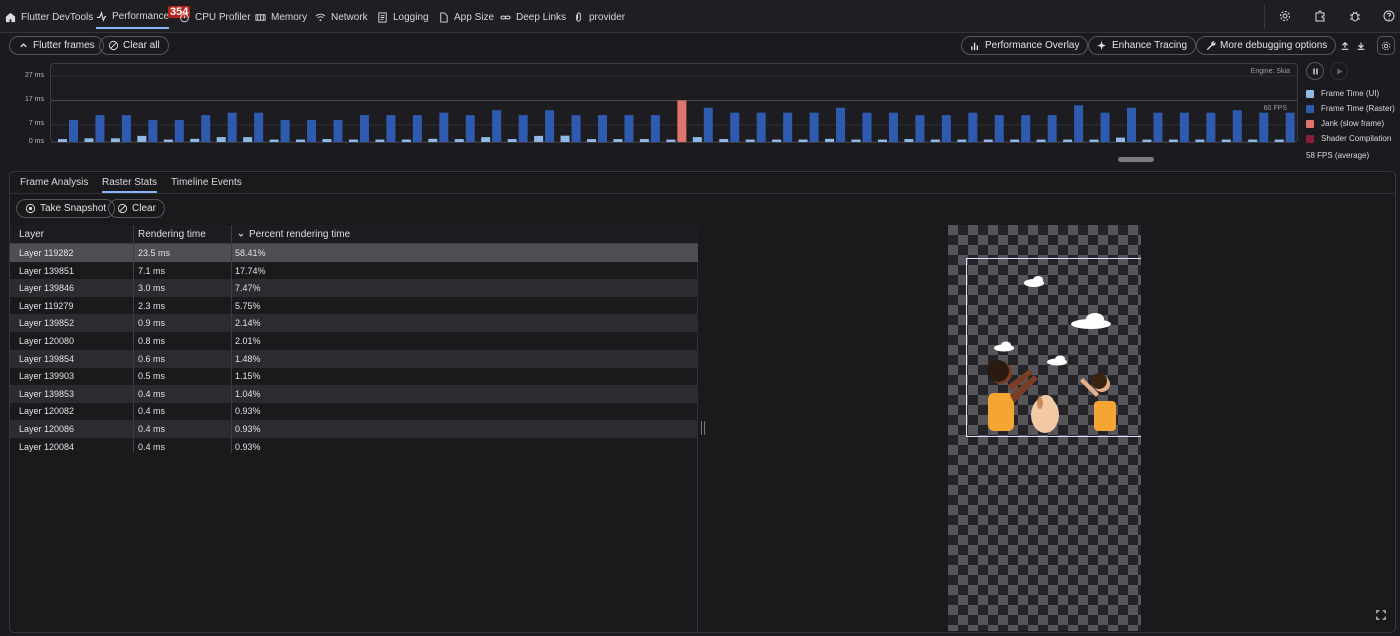 The width and height of the screenshot is (1400, 636). I want to click on tab-provider: provider, so click(599, 17).